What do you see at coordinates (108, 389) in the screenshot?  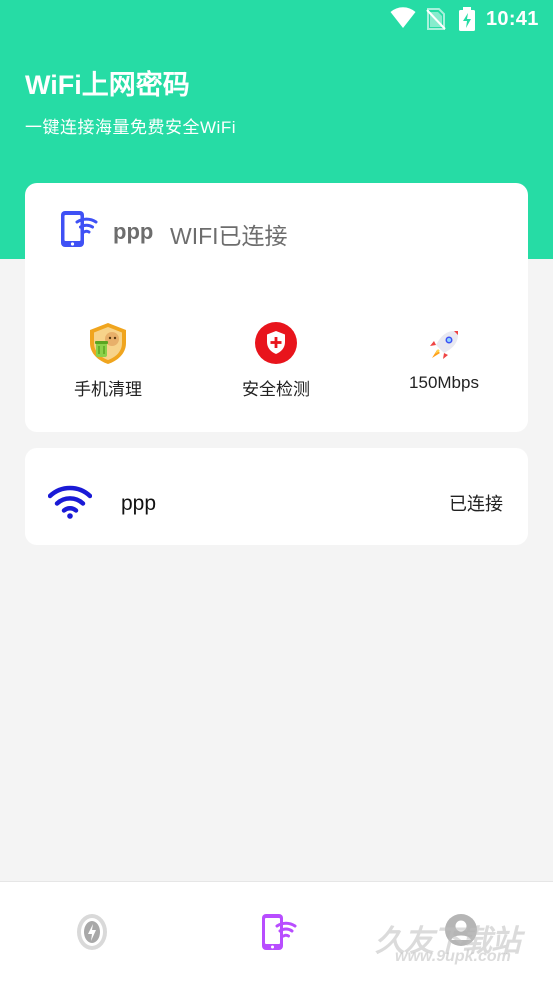 I see `tool-label: 手机清理` at bounding box center [108, 389].